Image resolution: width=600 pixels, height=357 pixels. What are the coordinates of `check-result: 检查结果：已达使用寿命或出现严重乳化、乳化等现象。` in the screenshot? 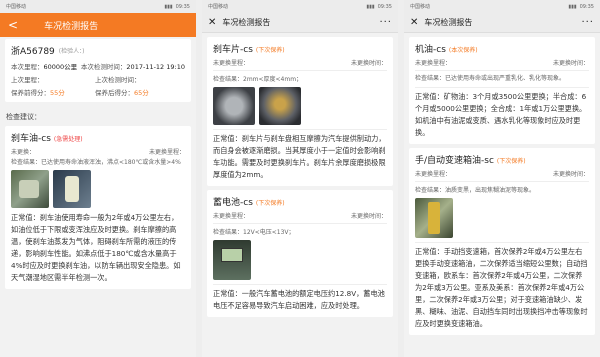 It's located at (490, 78).